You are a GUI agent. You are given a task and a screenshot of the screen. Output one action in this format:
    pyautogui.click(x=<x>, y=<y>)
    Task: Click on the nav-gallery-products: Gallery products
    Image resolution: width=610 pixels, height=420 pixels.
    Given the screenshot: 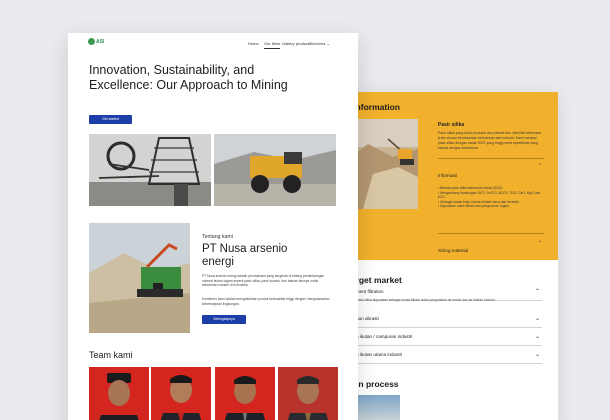 What is the action you would take?
    pyautogui.click(x=296, y=43)
    